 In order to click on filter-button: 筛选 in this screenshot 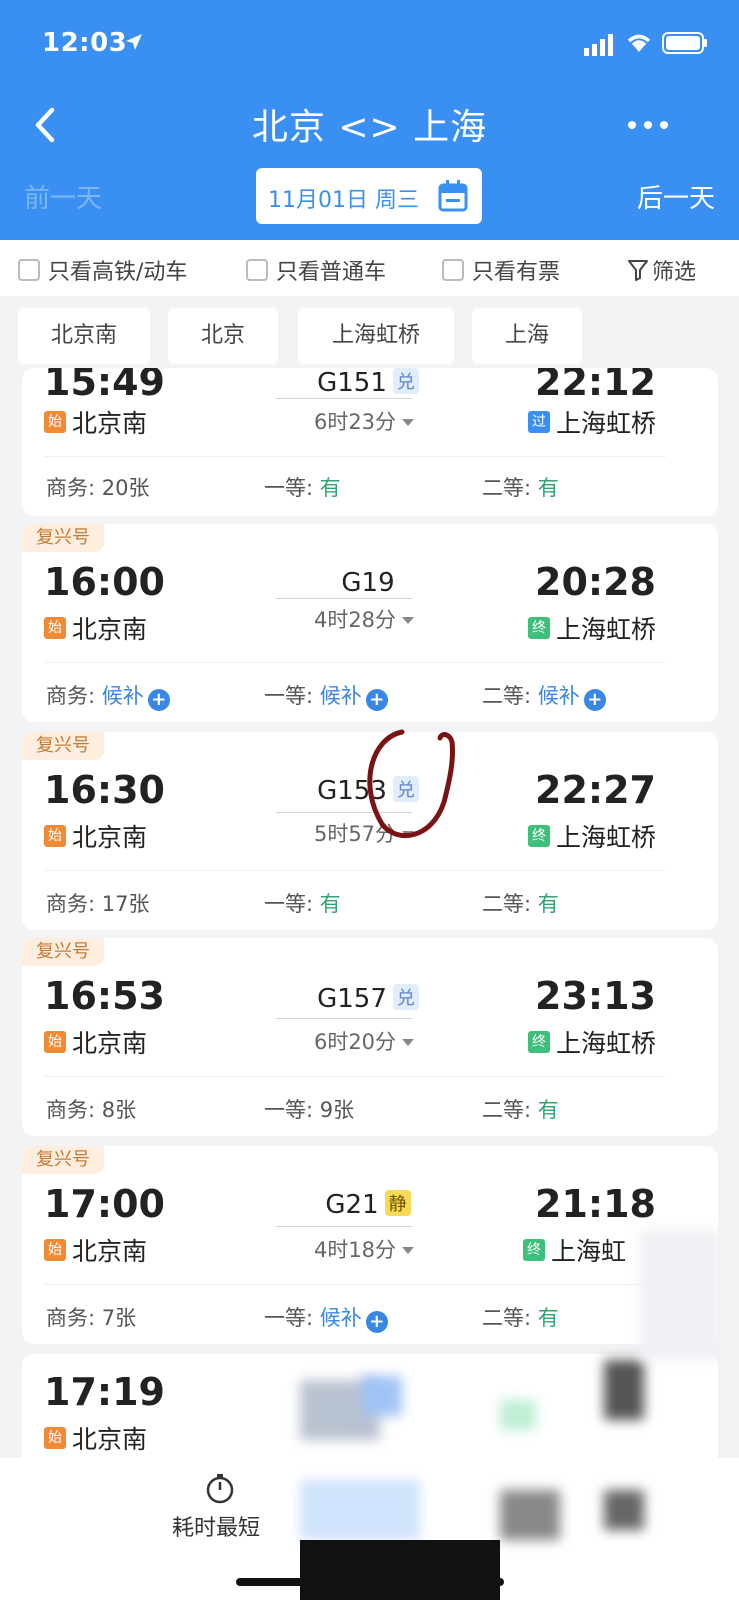, I will do `click(662, 270)`.